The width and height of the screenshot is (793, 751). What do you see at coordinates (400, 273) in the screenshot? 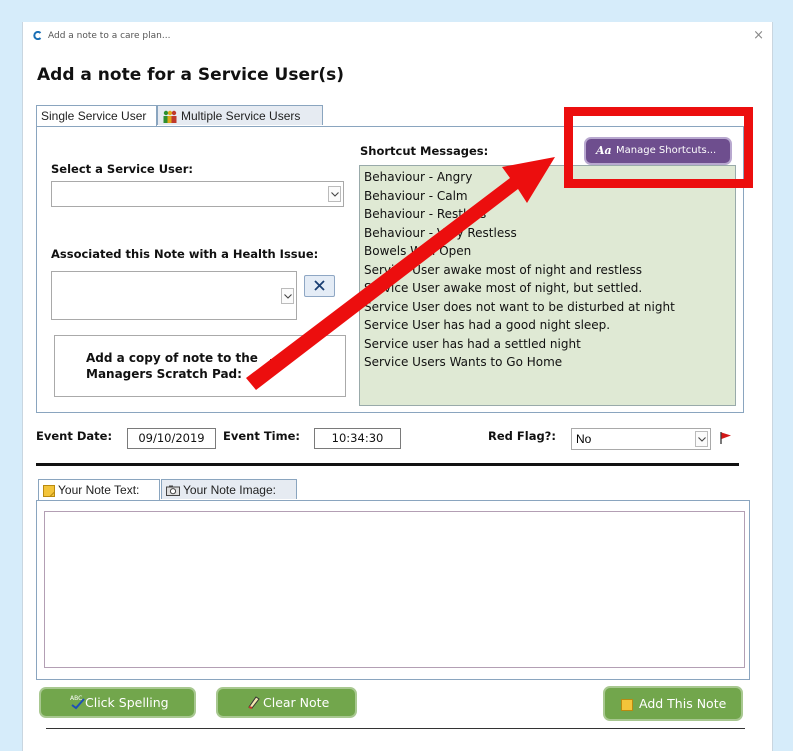
I see `annotation-arrow-icon` at bounding box center [400, 273].